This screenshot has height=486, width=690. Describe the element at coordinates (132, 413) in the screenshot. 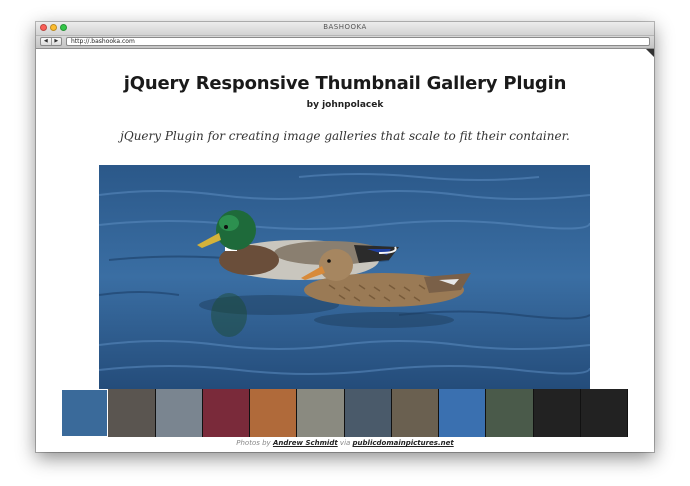

I see `thumbnail-stone-wall` at that location.